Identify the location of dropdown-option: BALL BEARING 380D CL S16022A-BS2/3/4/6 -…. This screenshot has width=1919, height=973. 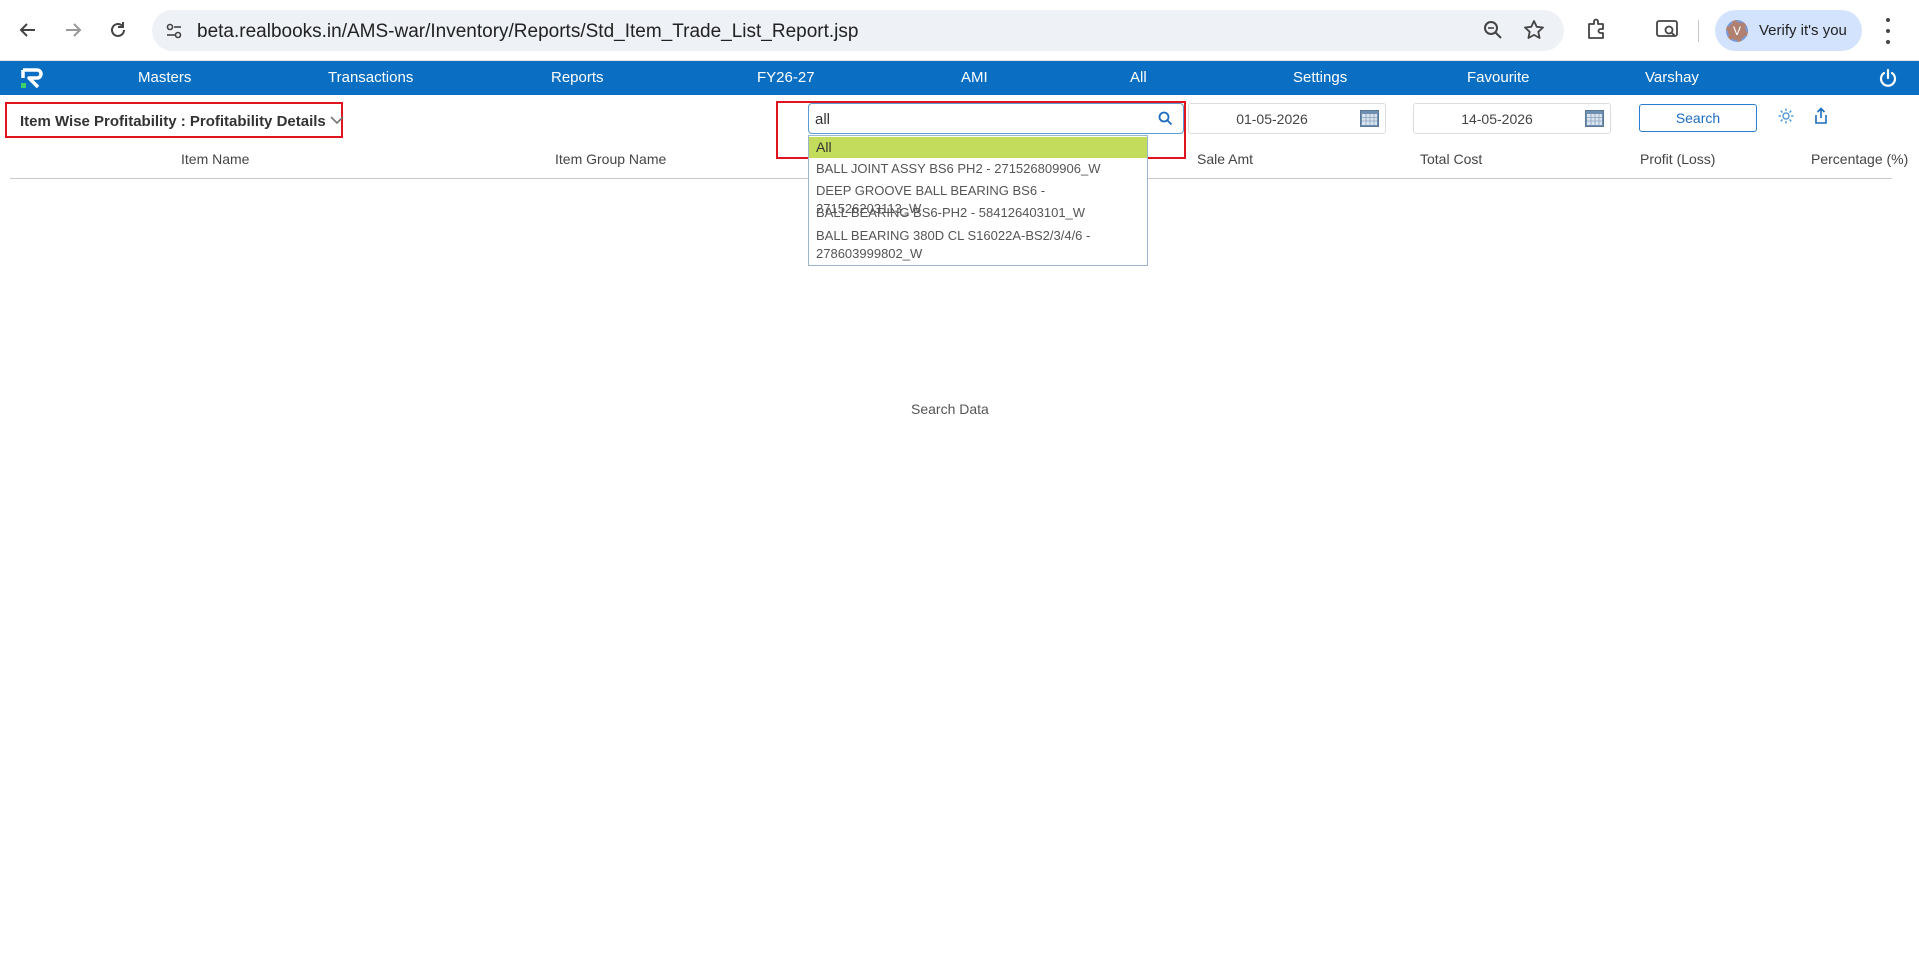
(954, 245).